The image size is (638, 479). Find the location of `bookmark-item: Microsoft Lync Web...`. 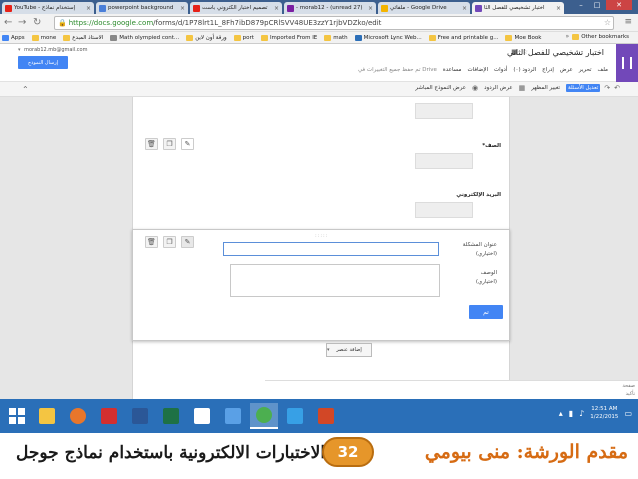

bookmark-item: Microsoft Lync Web... is located at coordinates (388, 37).